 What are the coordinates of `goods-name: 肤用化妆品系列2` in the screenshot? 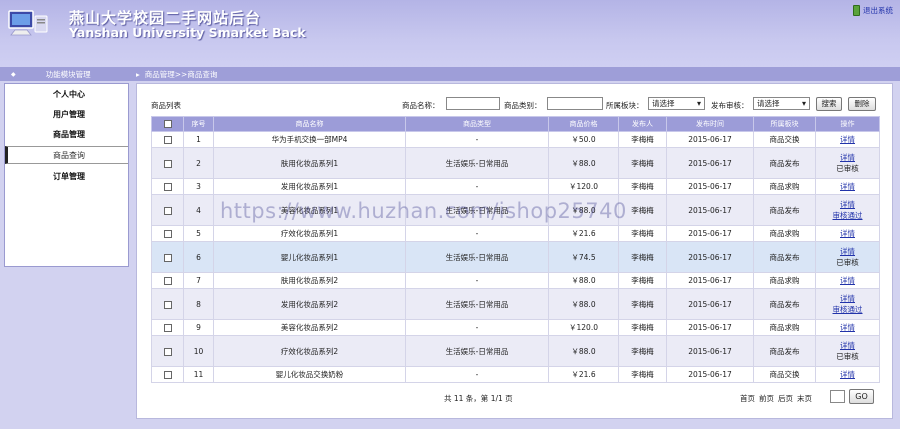 It's located at (309, 280).